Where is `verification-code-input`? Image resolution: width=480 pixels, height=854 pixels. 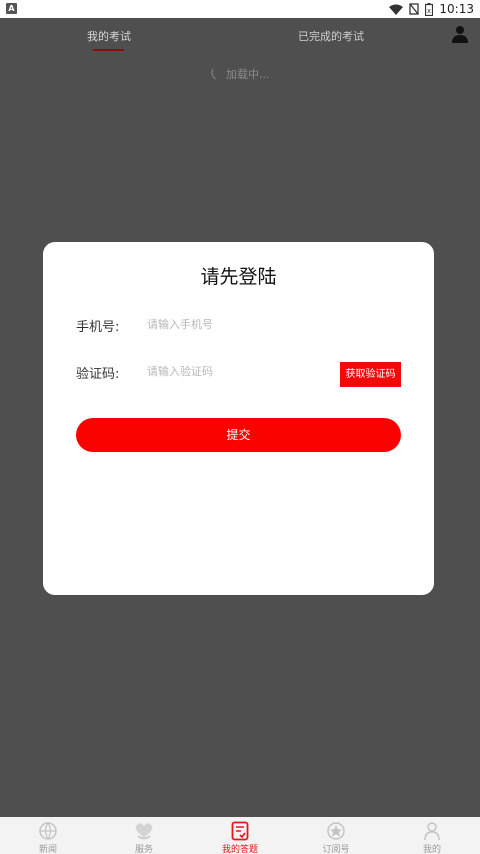
verification-code-input is located at coordinates (242, 371).